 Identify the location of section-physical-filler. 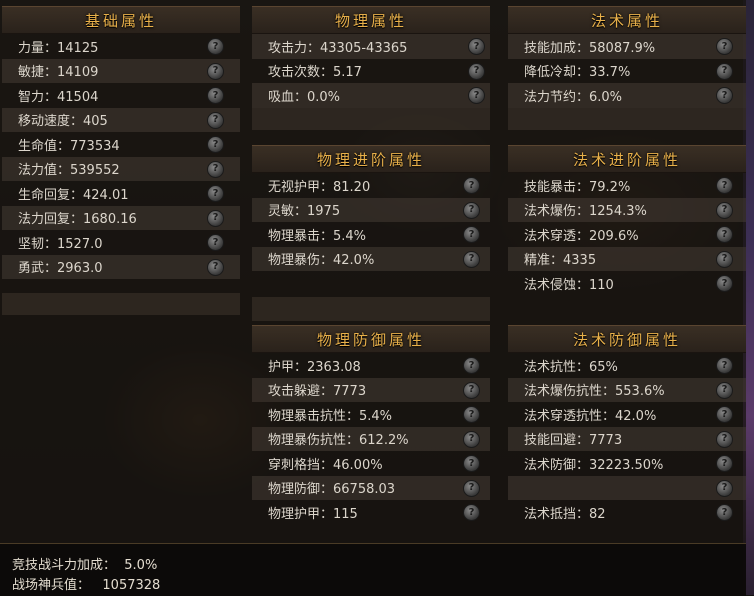
(371, 118).